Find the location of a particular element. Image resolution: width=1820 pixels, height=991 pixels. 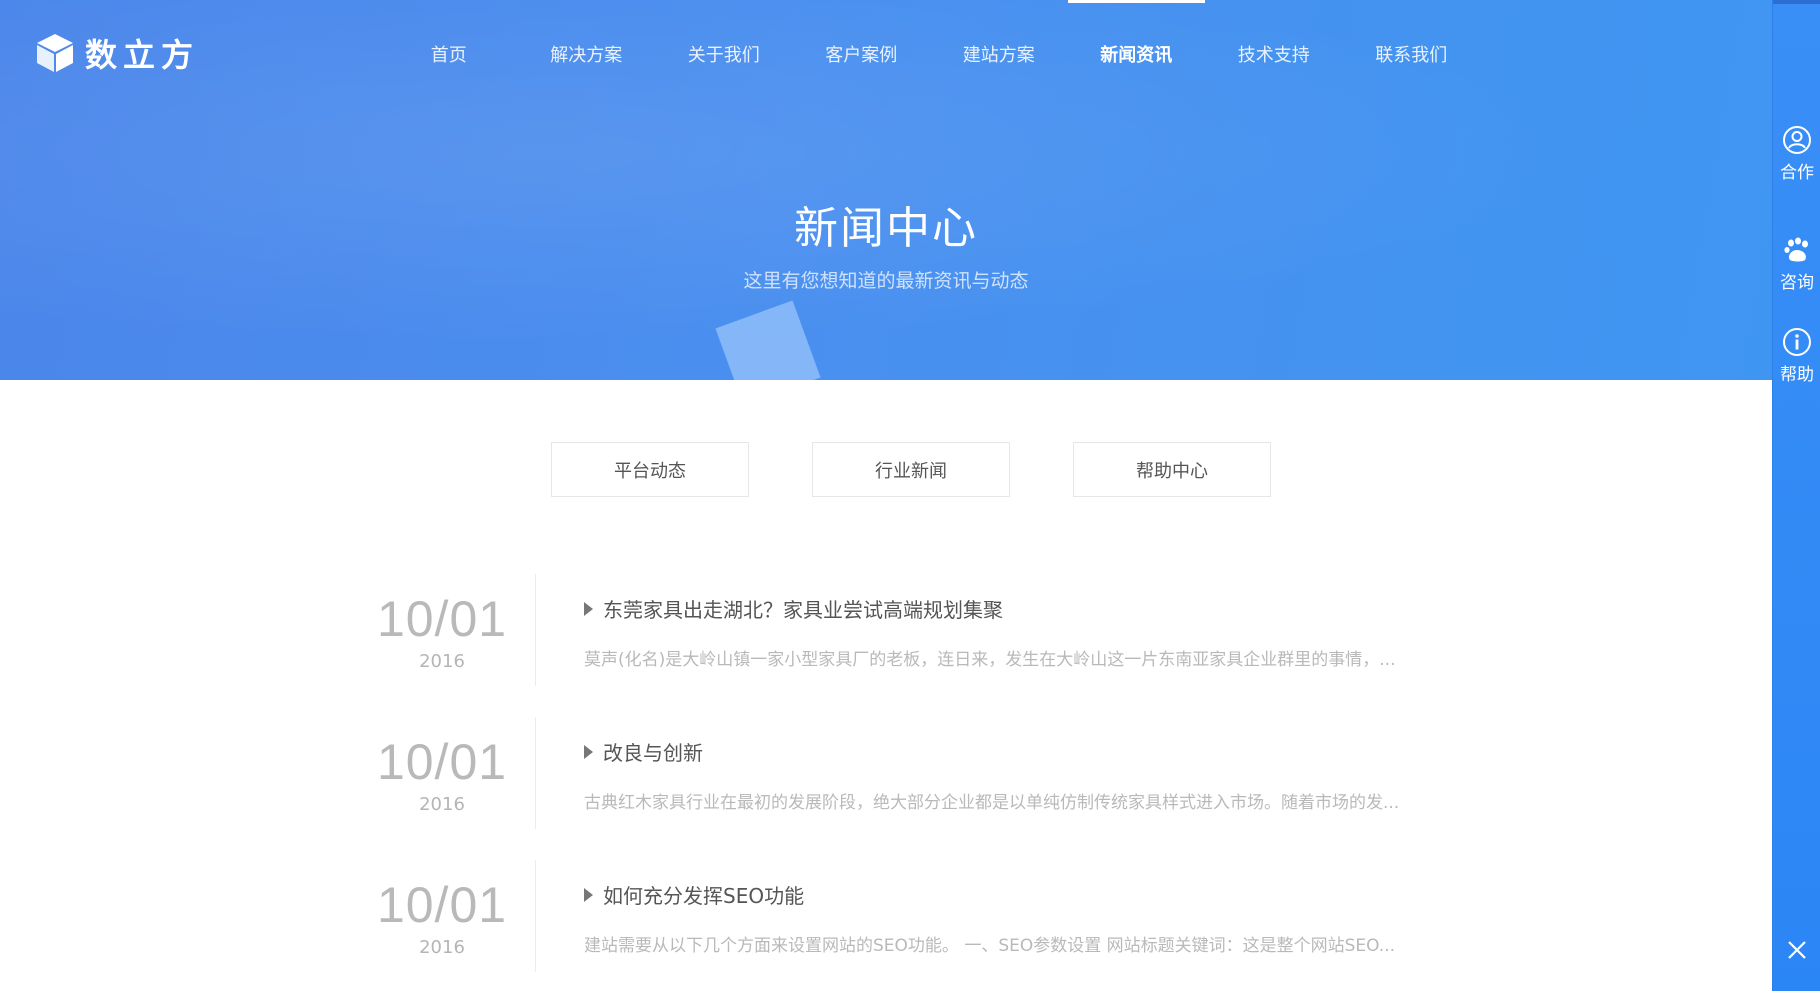

logo-text: 数立方 is located at coordinates (142, 55).